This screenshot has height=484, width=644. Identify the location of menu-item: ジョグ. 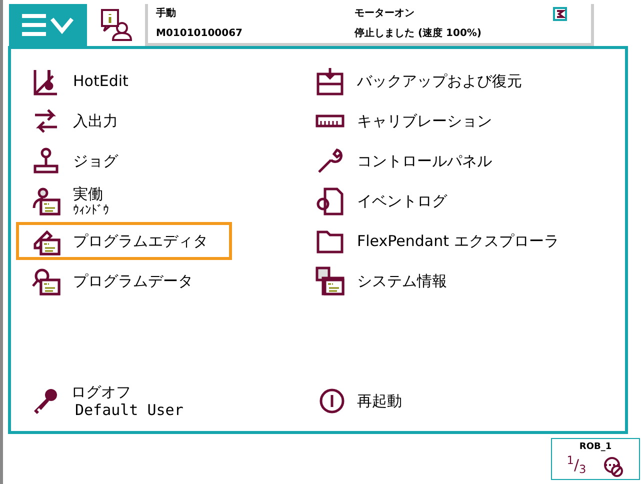
(124, 161).